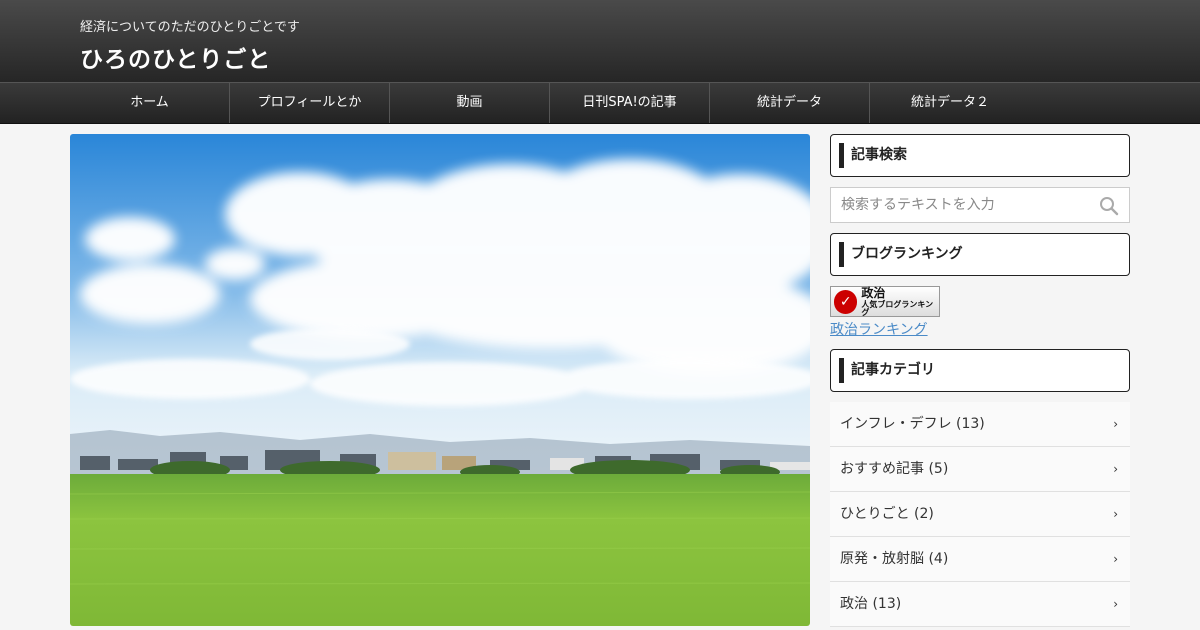 The width and height of the screenshot is (1200, 630). What do you see at coordinates (980, 370) in the screenshot?
I see `category-widget-title: 記事カテゴリ` at bounding box center [980, 370].